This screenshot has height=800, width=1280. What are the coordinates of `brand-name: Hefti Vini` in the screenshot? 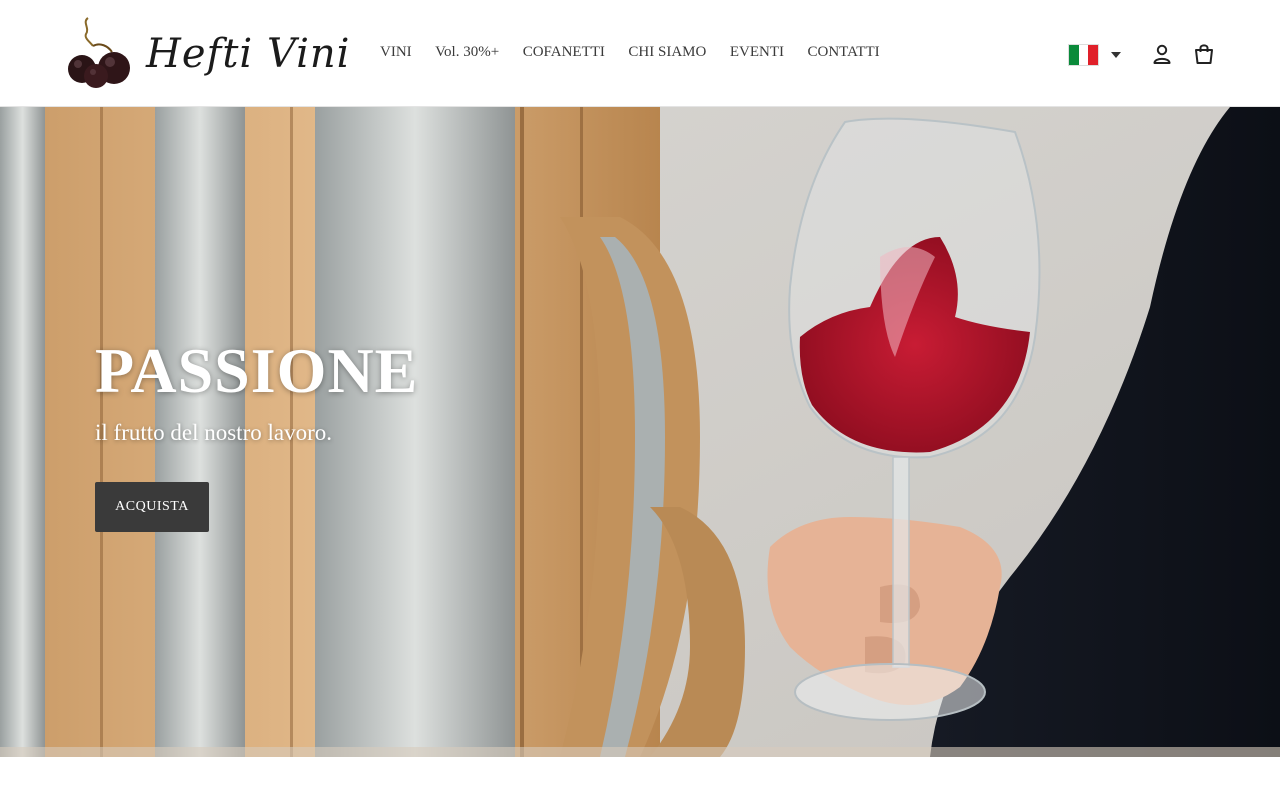 It's located at (248, 54).